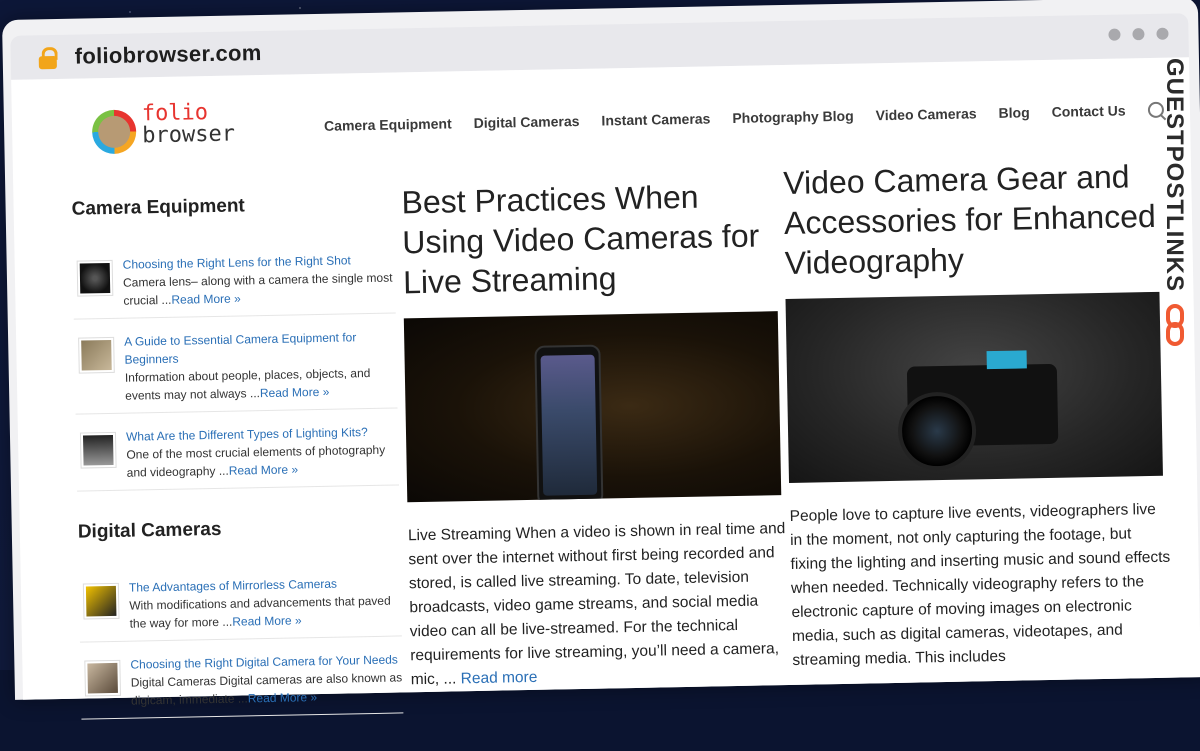  What do you see at coordinates (1006, 360) in the screenshot?
I see `camera-screen-illustration` at bounding box center [1006, 360].